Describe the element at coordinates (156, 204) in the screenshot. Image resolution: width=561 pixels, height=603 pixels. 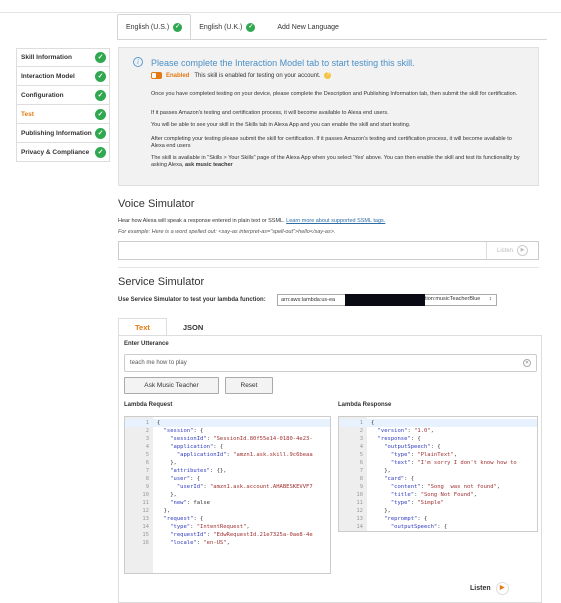
I see `voice-simulator-title: Voice Simulator` at that location.